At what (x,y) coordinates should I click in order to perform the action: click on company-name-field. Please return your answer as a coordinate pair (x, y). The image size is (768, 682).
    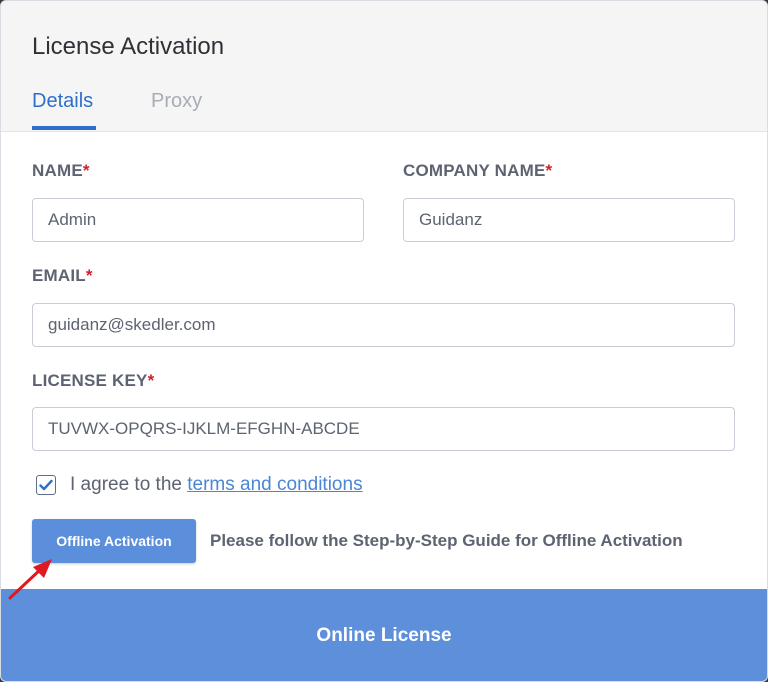
    Looking at the image, I should click on (569, 220).